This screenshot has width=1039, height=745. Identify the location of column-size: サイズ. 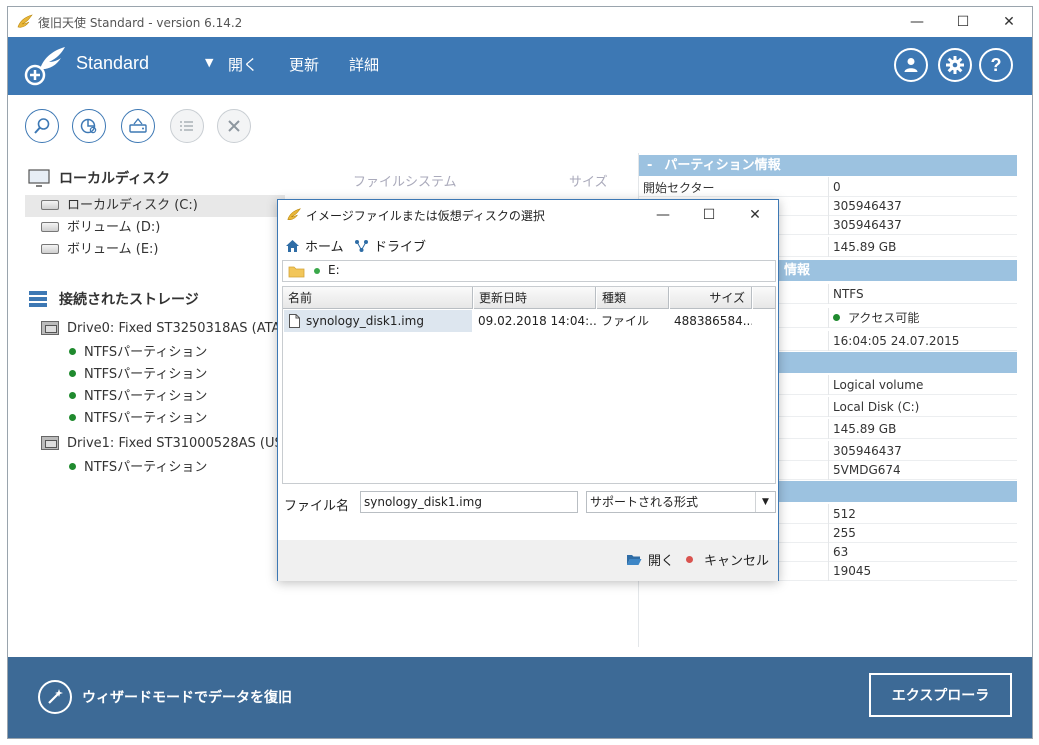
(711, 298).